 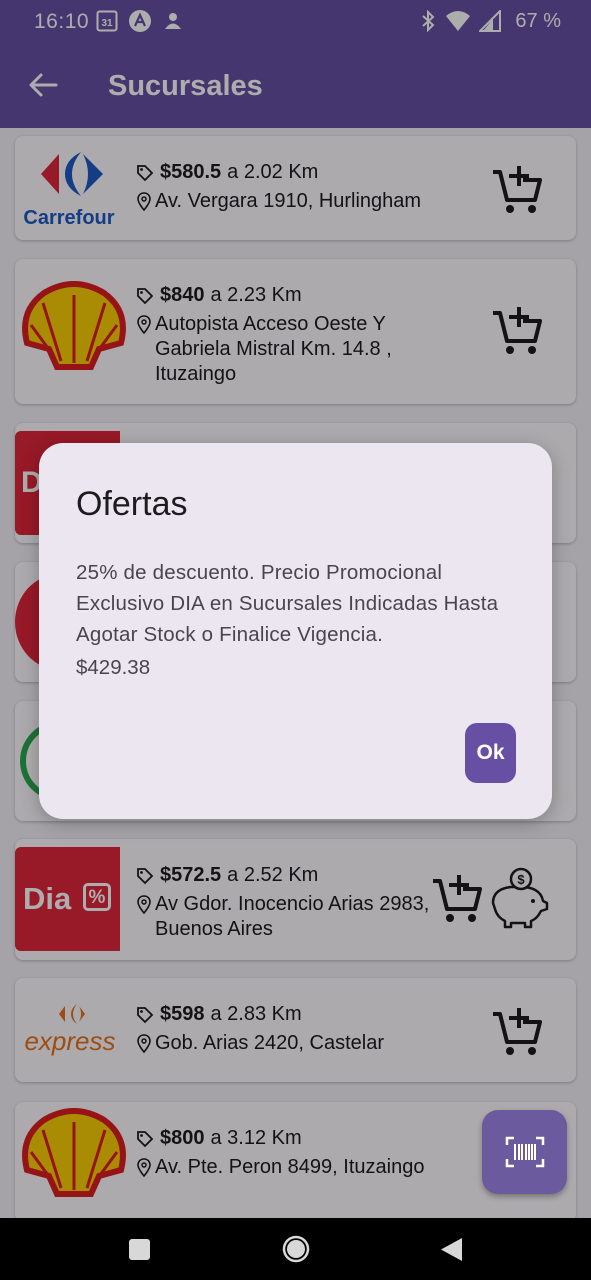 I want to click on dialog-title: Ofertas, so click(x=132, y=504).